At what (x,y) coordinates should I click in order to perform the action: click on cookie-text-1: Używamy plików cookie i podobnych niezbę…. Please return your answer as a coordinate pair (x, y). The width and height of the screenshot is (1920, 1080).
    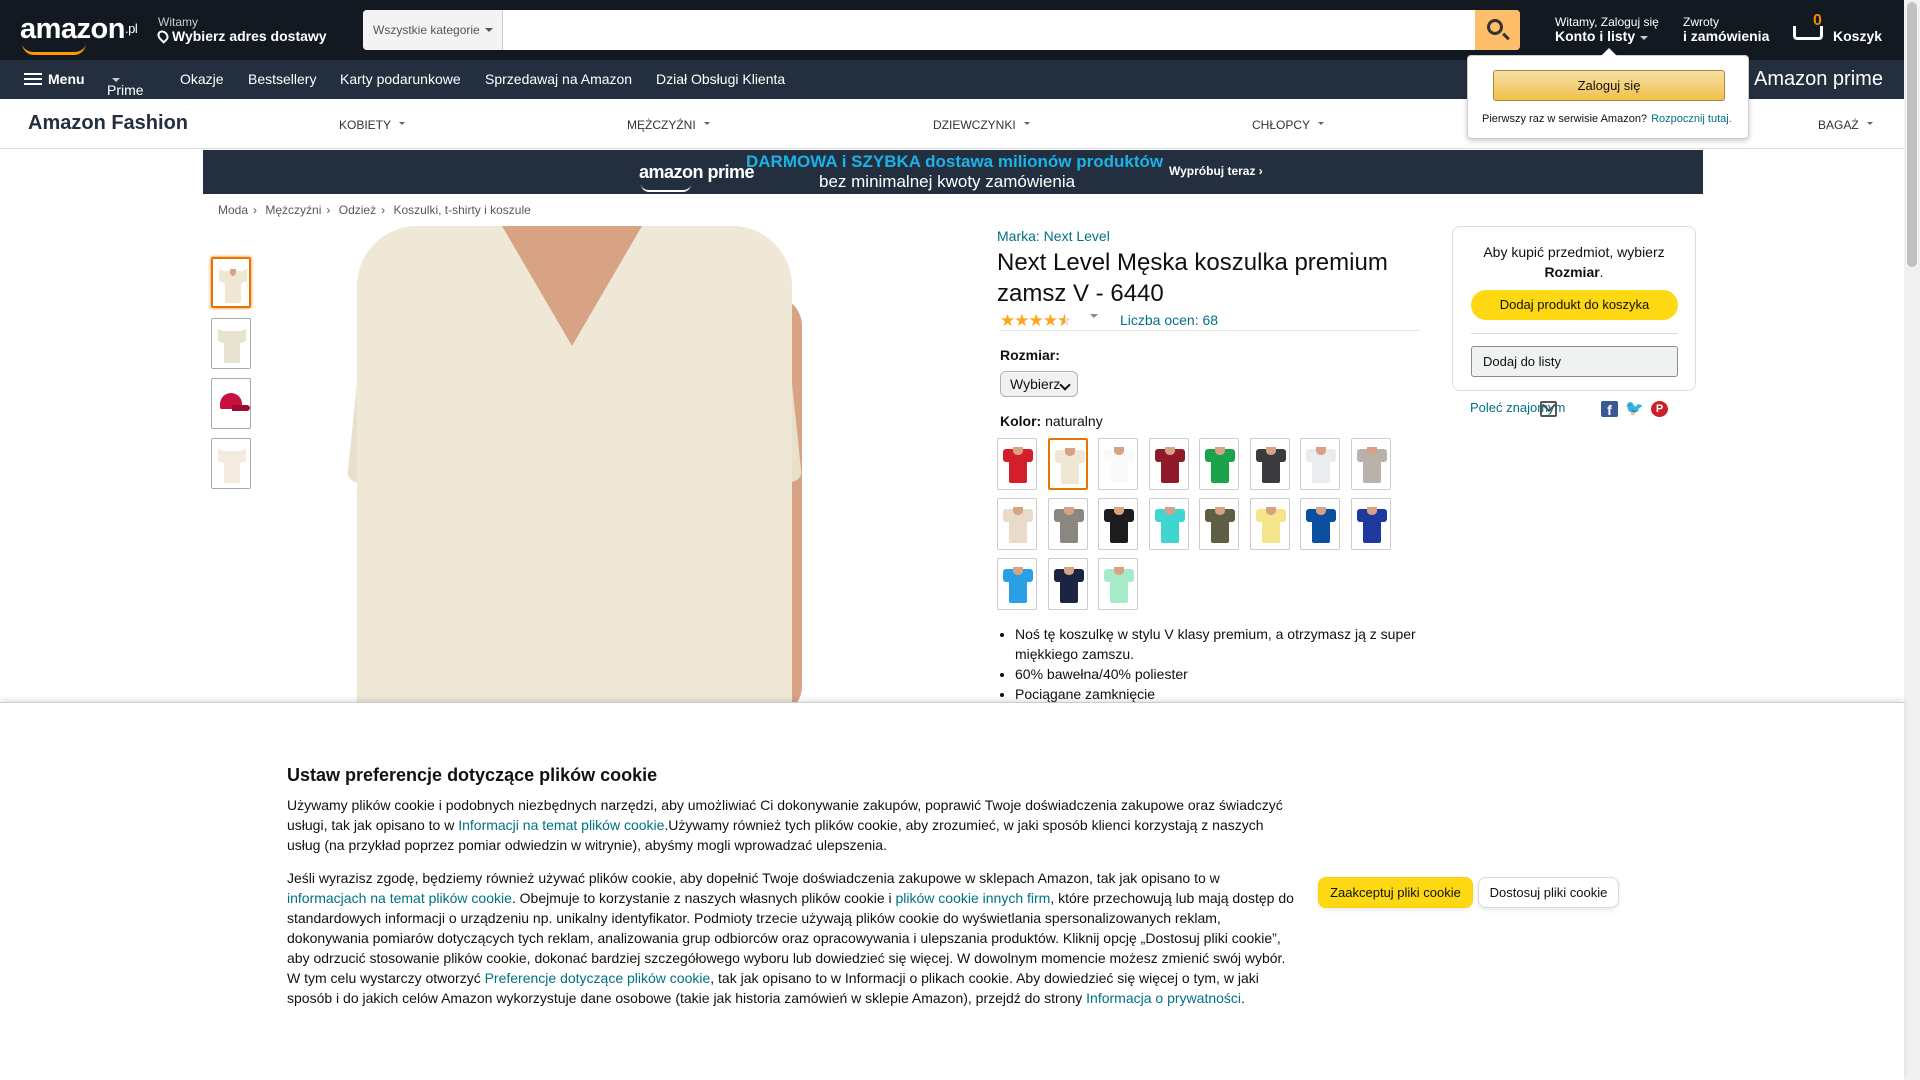
    Looking at the image, I should click on (785, 825).